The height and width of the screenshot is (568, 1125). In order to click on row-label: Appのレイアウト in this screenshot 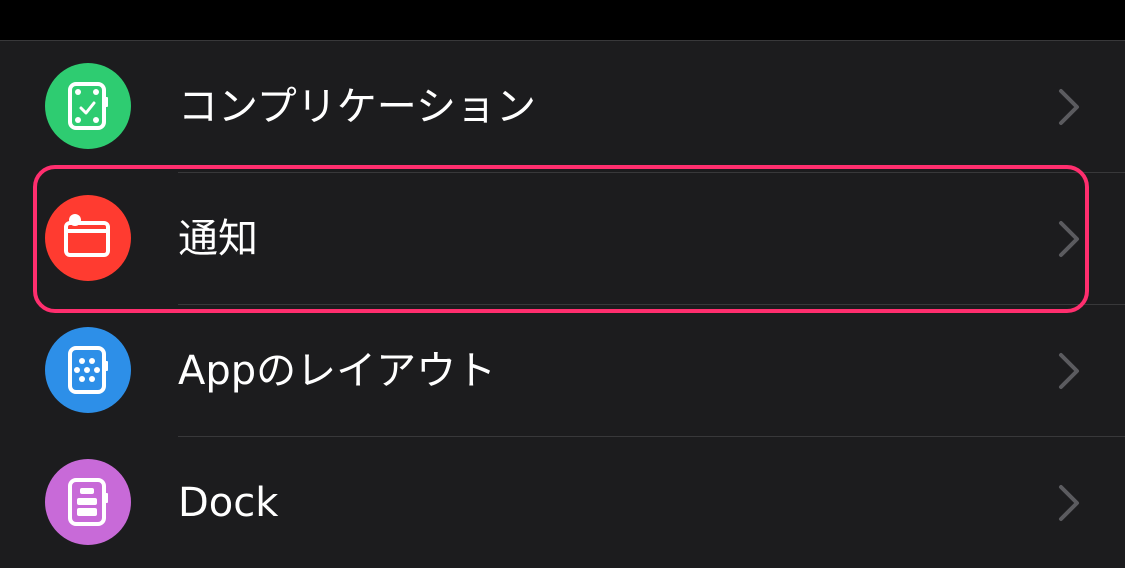, I will do `click(337, 371)`.